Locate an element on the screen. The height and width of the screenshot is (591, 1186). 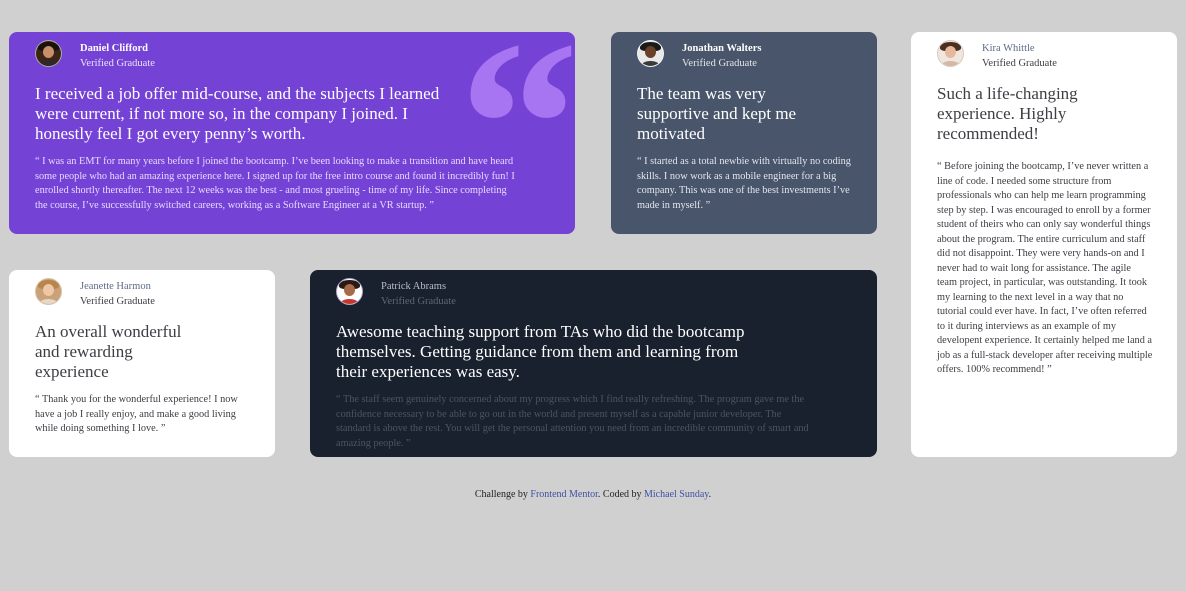
author-name: Jonathan Walters is located at coordinates (722, 48).